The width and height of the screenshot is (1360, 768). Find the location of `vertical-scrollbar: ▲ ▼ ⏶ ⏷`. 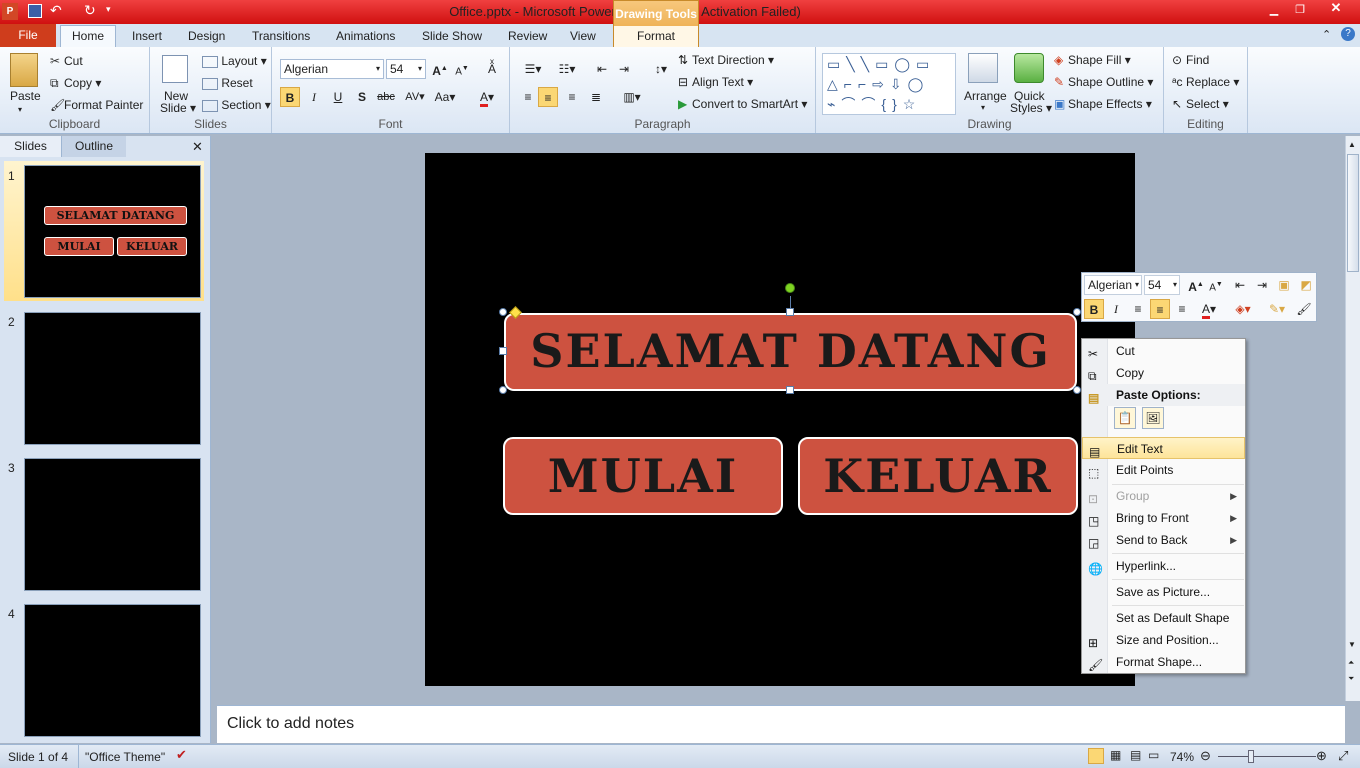

vertical-scrollbar: ▲ ▼ ⏶ ⏷ is located at coordinates (1352, 418).